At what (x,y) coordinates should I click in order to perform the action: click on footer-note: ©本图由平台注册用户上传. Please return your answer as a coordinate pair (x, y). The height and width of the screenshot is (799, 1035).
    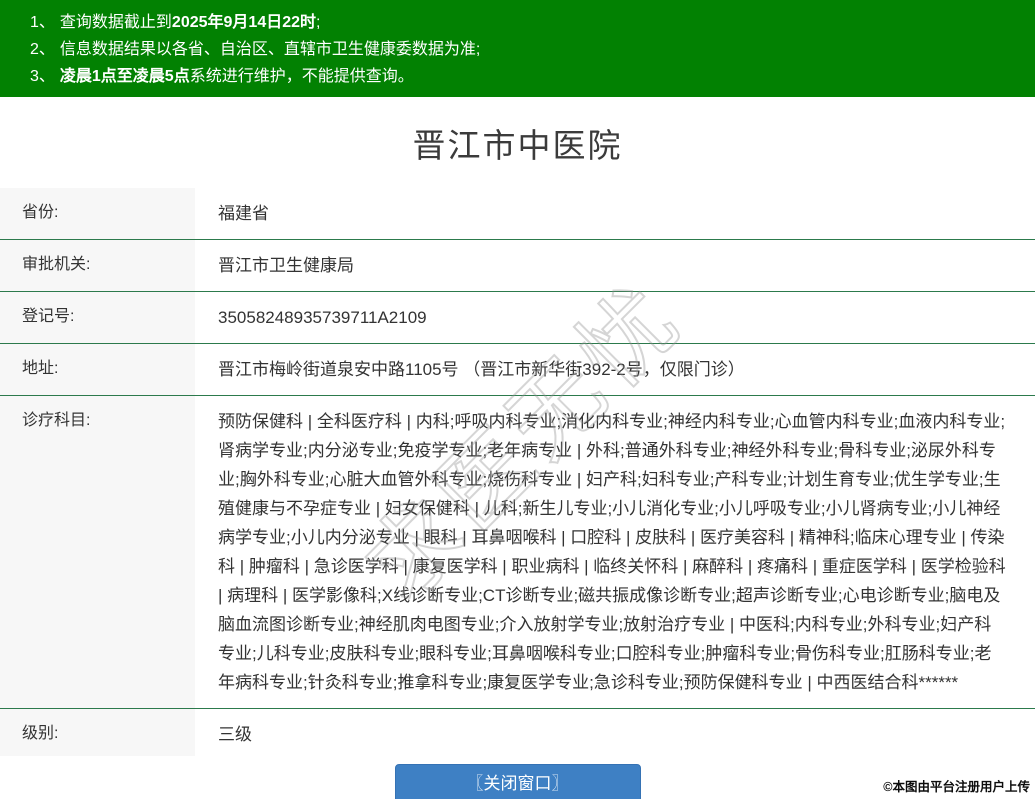
    Looking at the image, I should click on (956, 787).